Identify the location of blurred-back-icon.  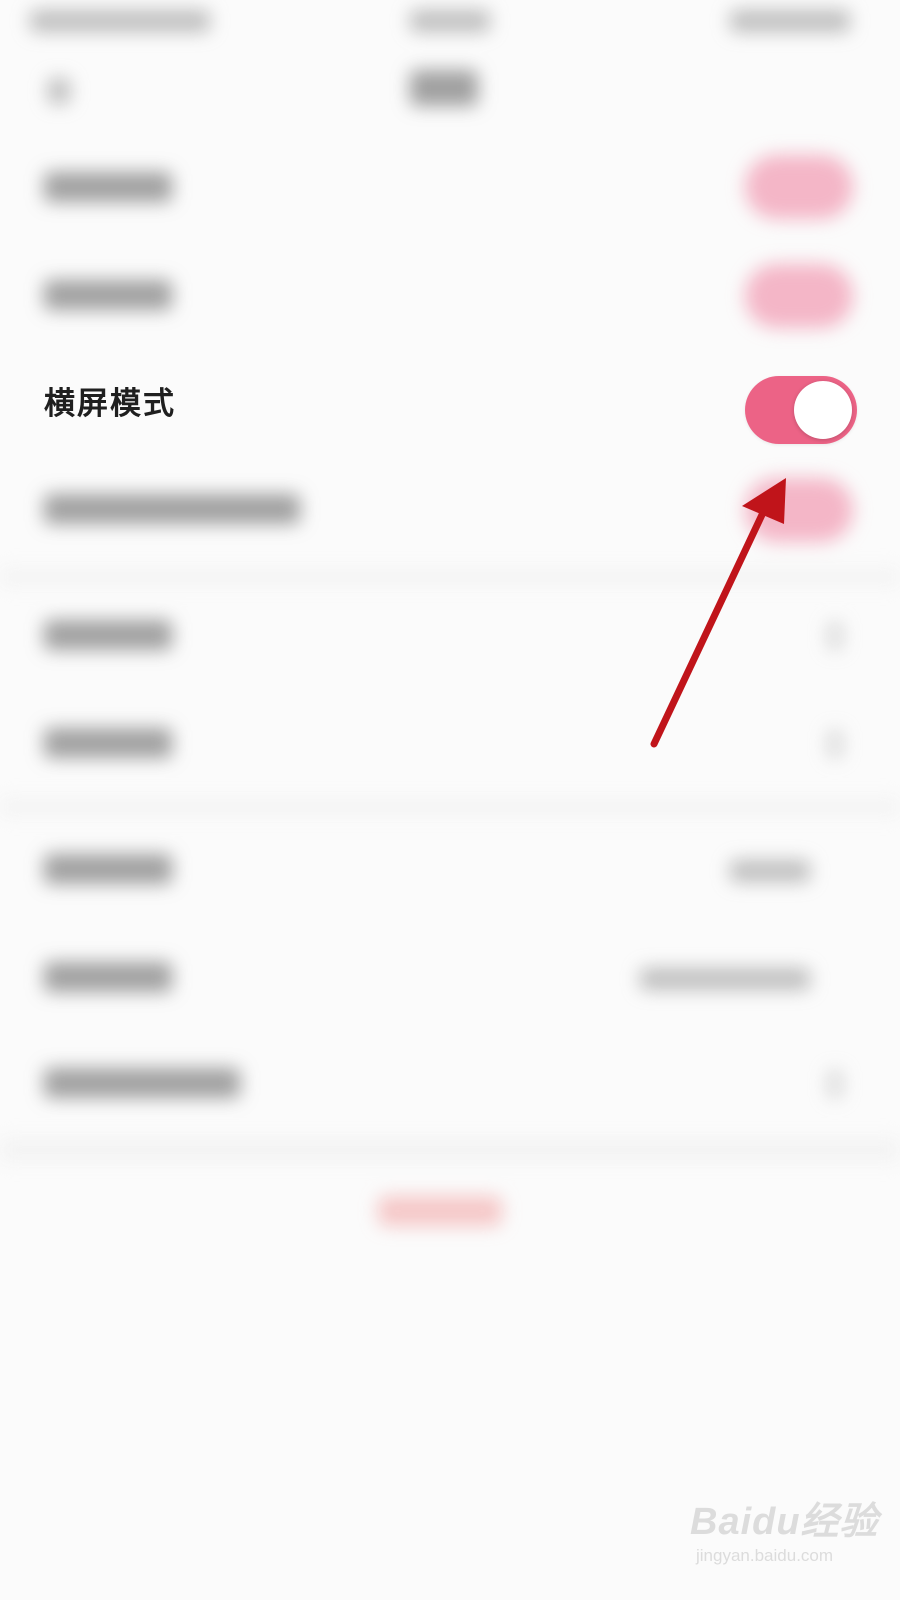
(59, 91).